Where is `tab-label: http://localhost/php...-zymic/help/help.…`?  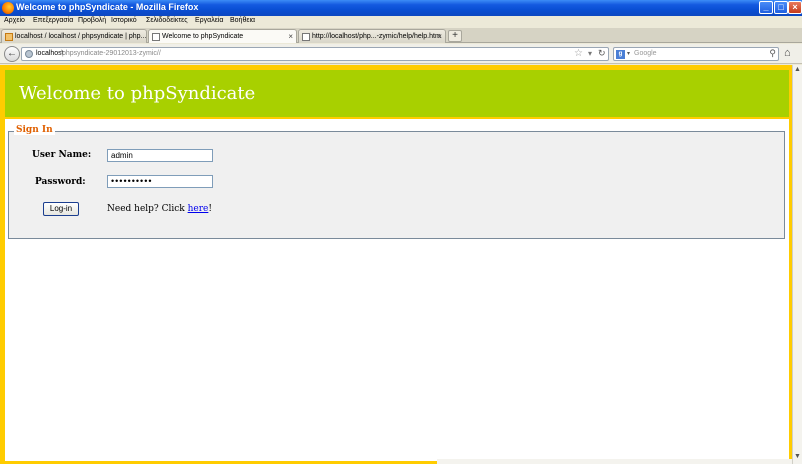 tab-label: http://localhost/php...-zymic/help/help.… is located at coordinates (376, 36).